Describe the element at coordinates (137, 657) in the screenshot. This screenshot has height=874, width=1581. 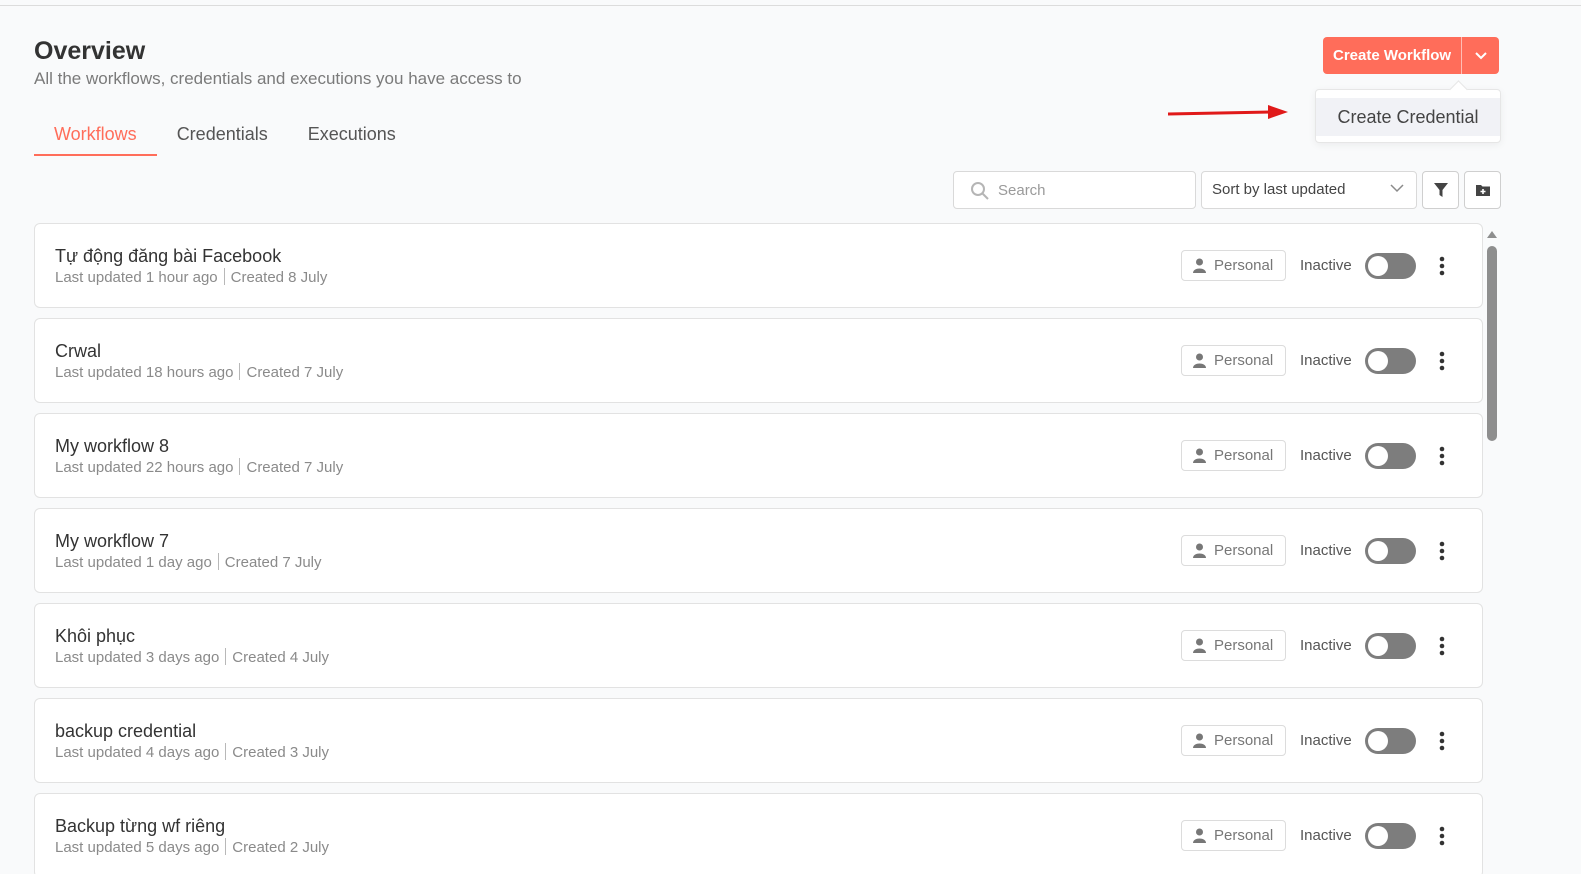
I see `workflow-updated: Last updated 3 days ago` at that location.